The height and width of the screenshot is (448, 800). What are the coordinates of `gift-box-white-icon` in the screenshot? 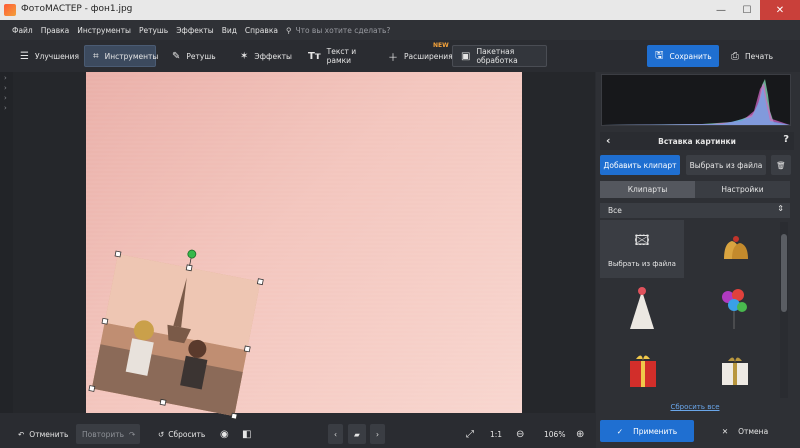 It's located at (735, 371).